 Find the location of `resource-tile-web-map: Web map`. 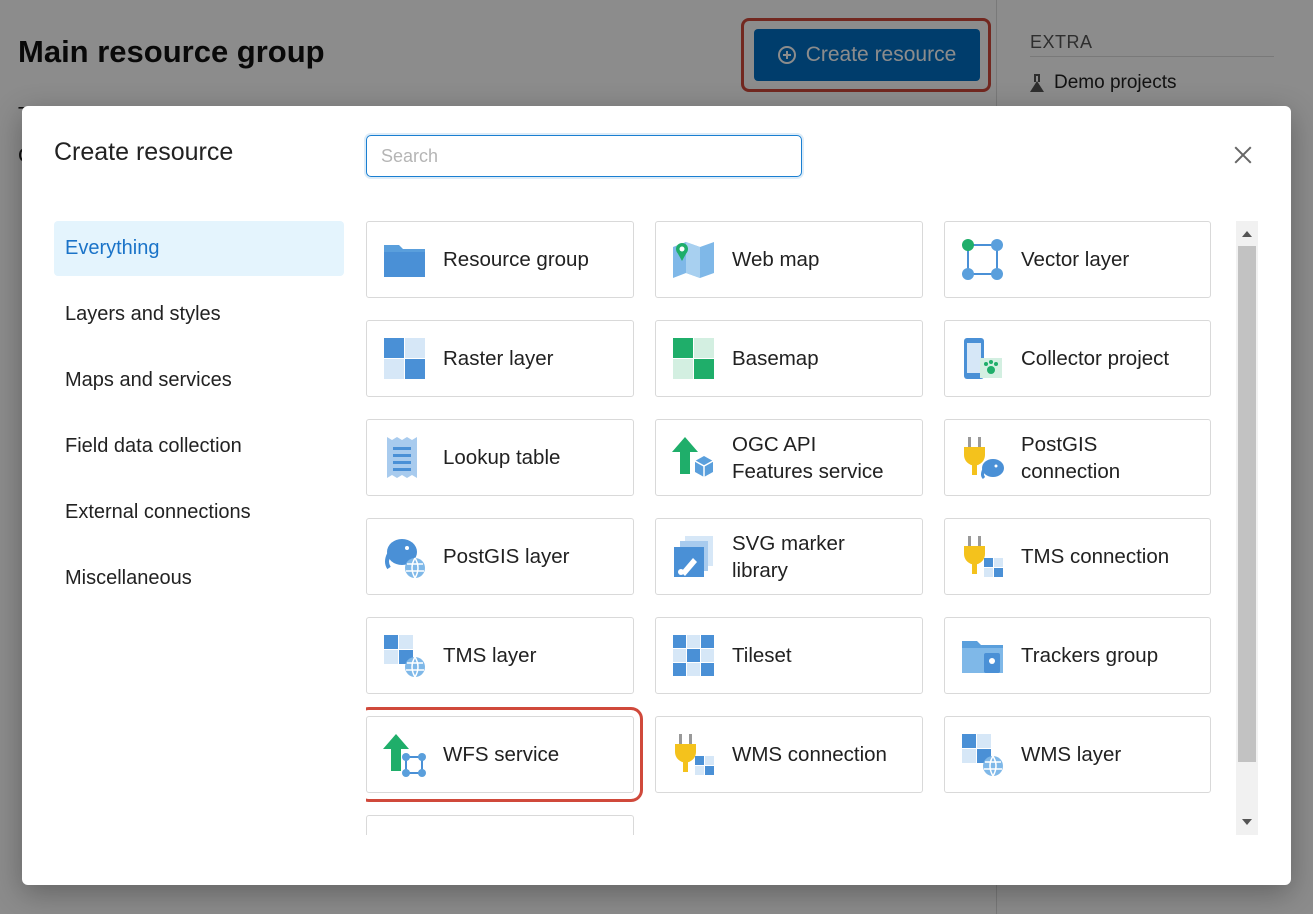

resource-tile-web-map: Web map is located at coordinates (789, 259).